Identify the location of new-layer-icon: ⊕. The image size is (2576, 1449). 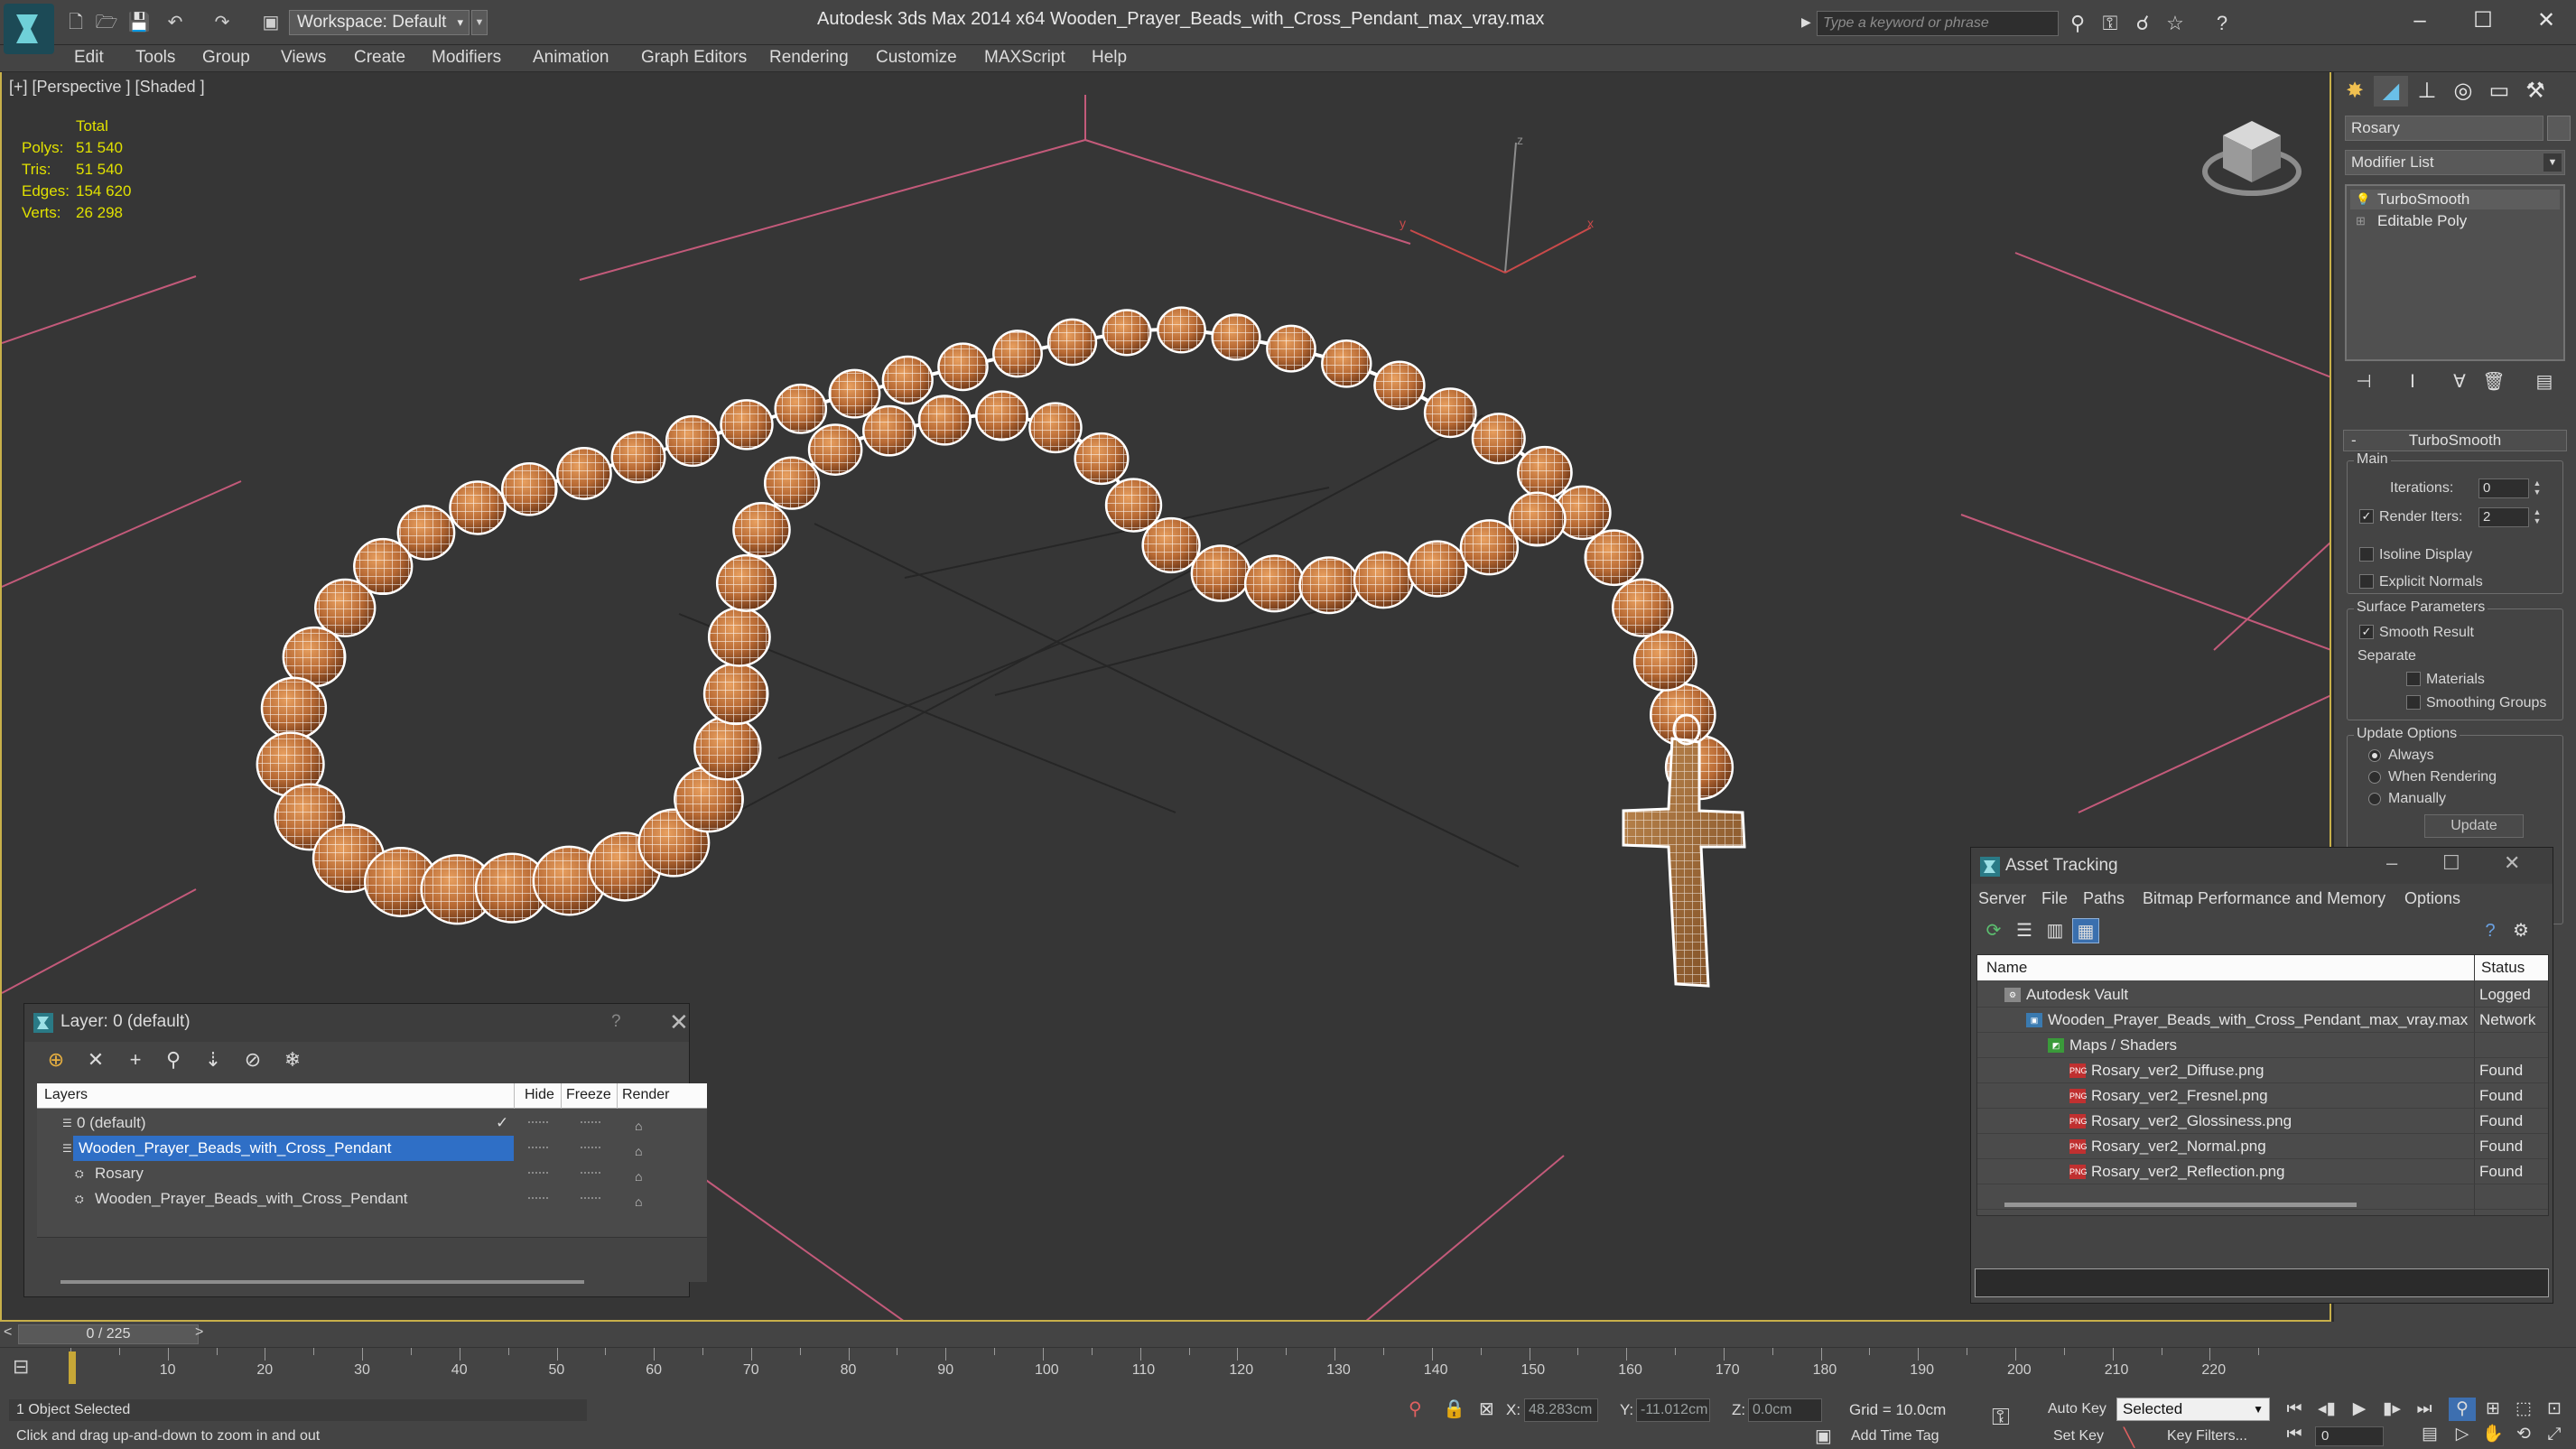
(56, 1060).